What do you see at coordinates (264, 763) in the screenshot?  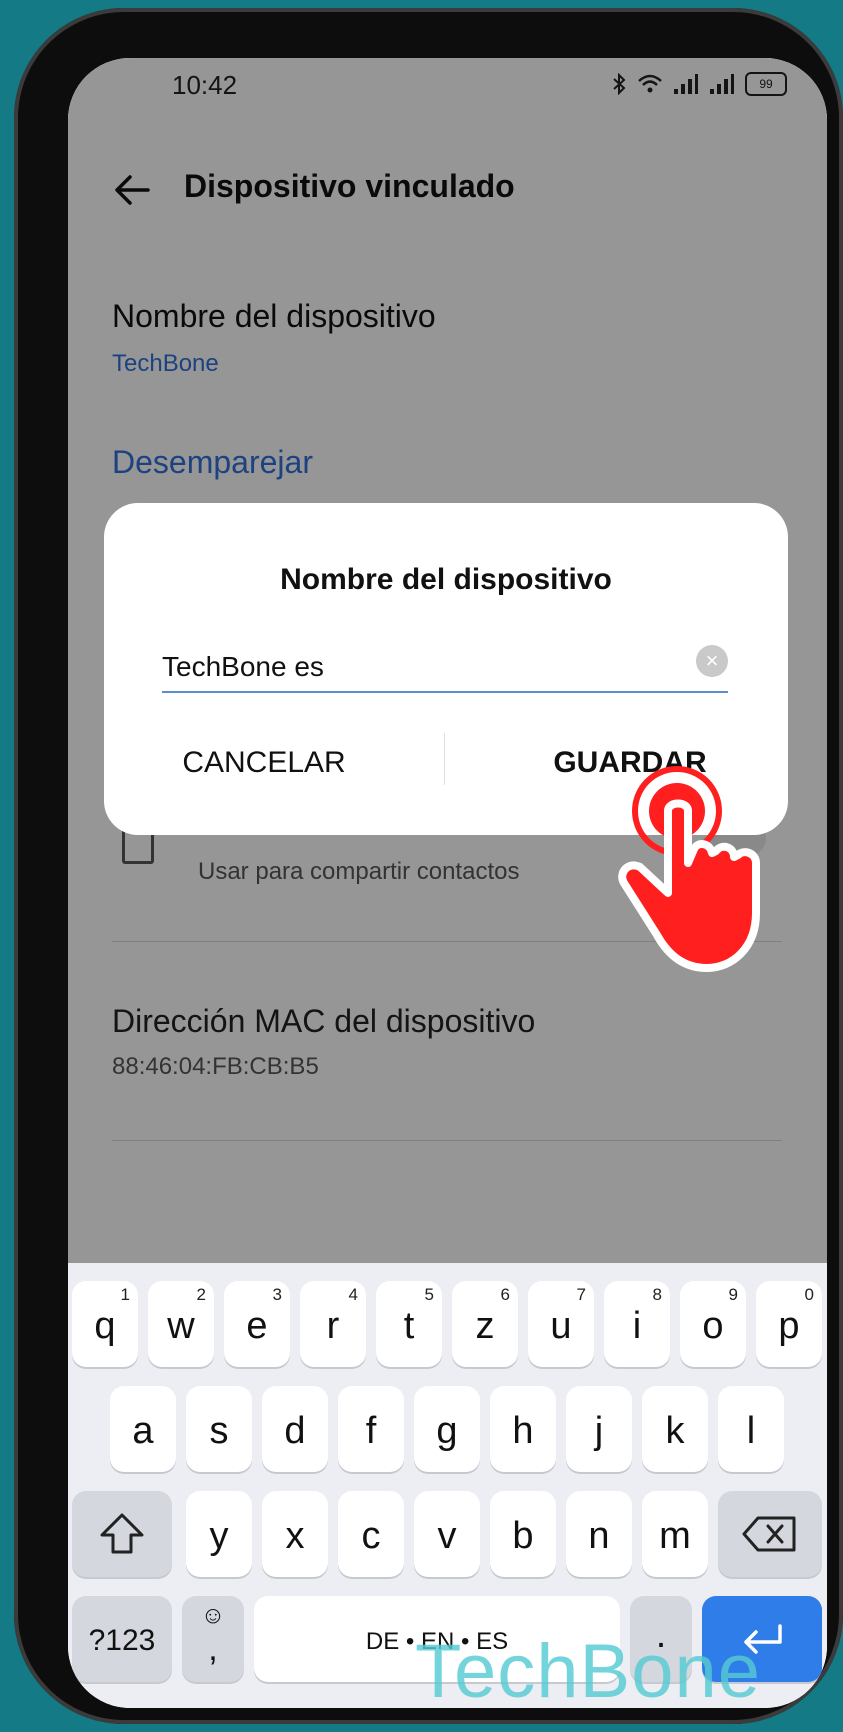 I see `cancel-button: CANCELAR` at bounding box center [264, 763].